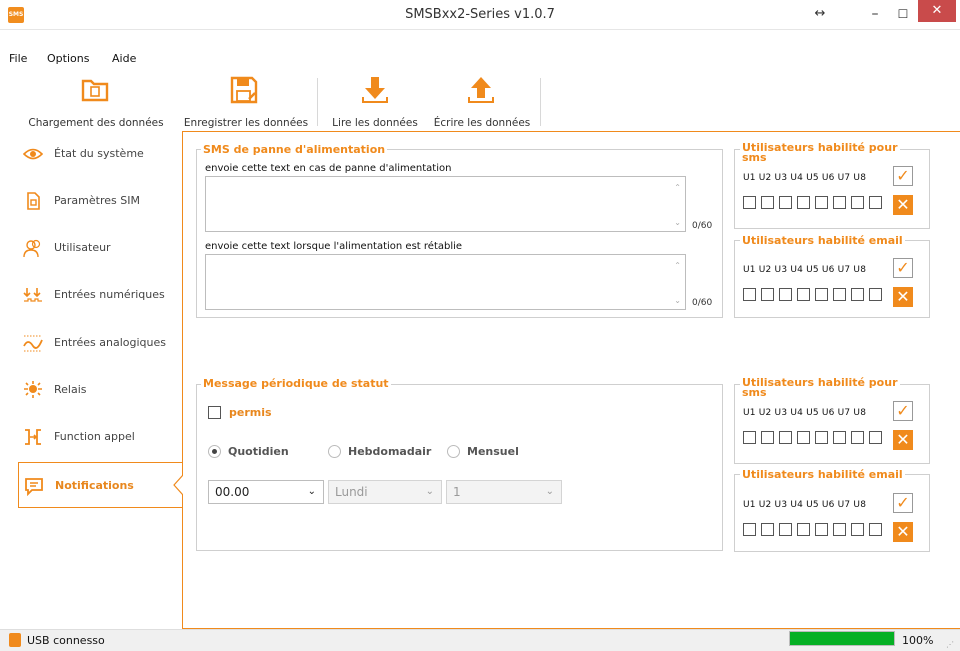 The height and width of the screenshot is (651, 960). What do you see at coordinates (214, 451) in the screenshot?
I see `radio-daily` at bounding box center [214, 451].